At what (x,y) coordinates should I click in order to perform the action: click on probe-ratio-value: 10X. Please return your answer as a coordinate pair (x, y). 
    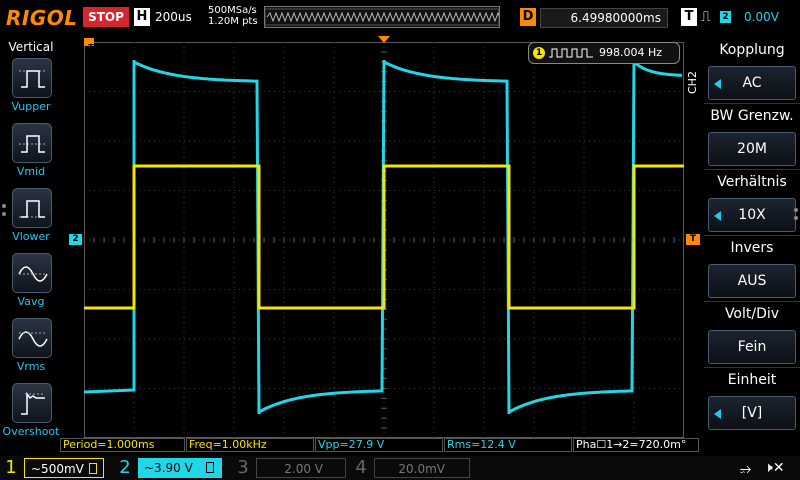
    Looking at the image, I should click on (752, 215).